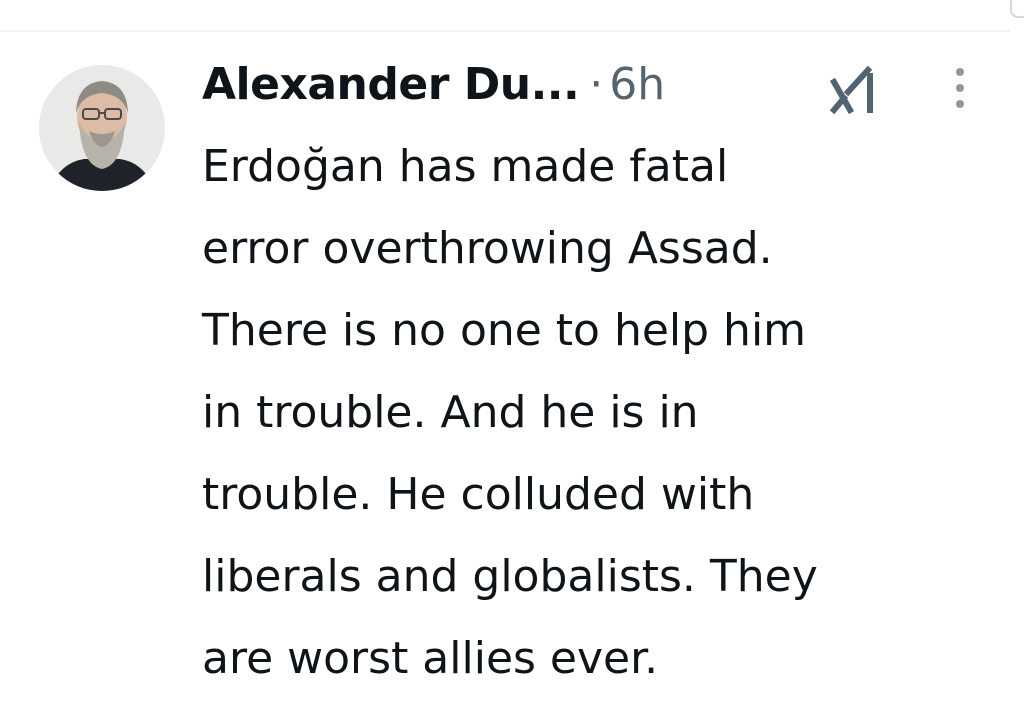 The height and width of the screenshot is (722, 1024). I want to click on tweet-timestamp: 6h, so click(637, 84).